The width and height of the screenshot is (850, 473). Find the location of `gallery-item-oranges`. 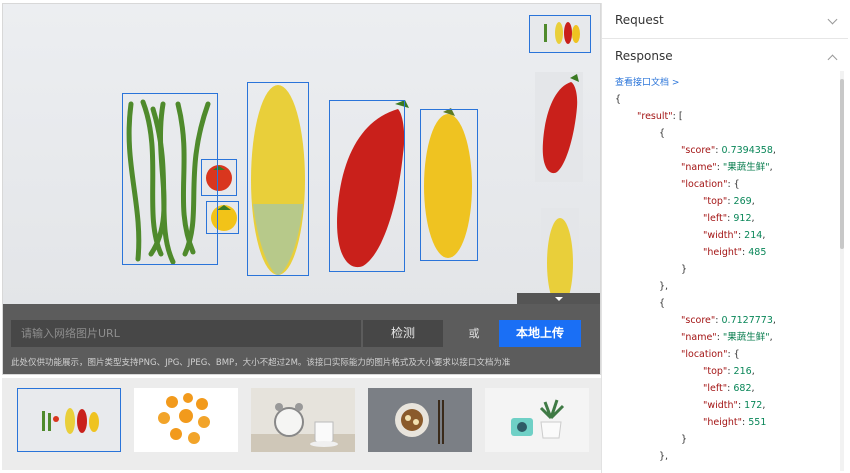

gallery-item-oranges is located at coordinates (186, 420).